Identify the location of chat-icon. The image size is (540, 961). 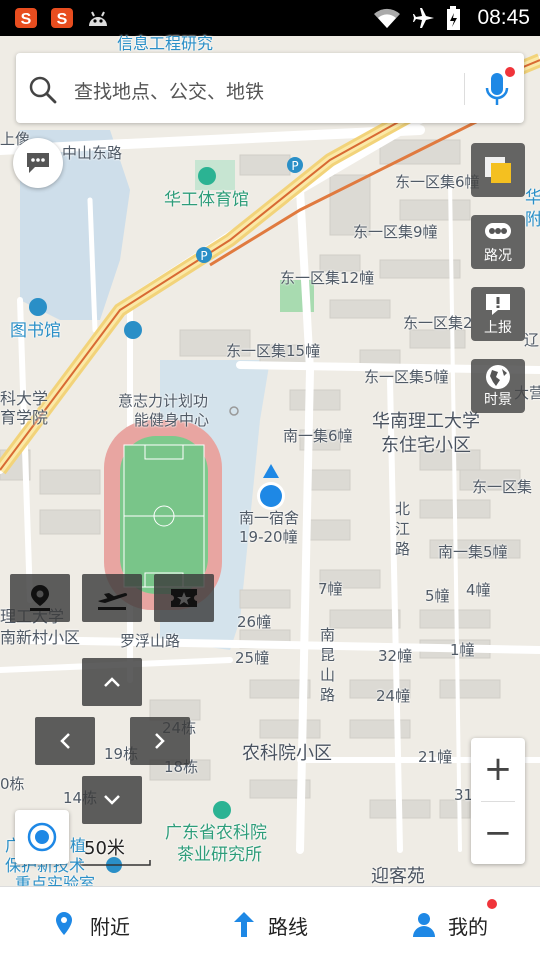
(38, 165).